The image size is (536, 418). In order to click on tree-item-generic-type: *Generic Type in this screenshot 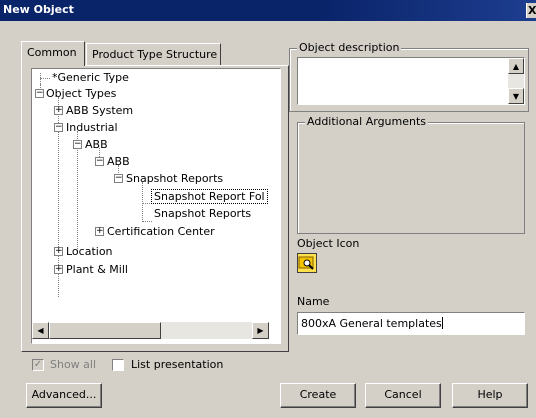, I will do `click(90, 77)`.